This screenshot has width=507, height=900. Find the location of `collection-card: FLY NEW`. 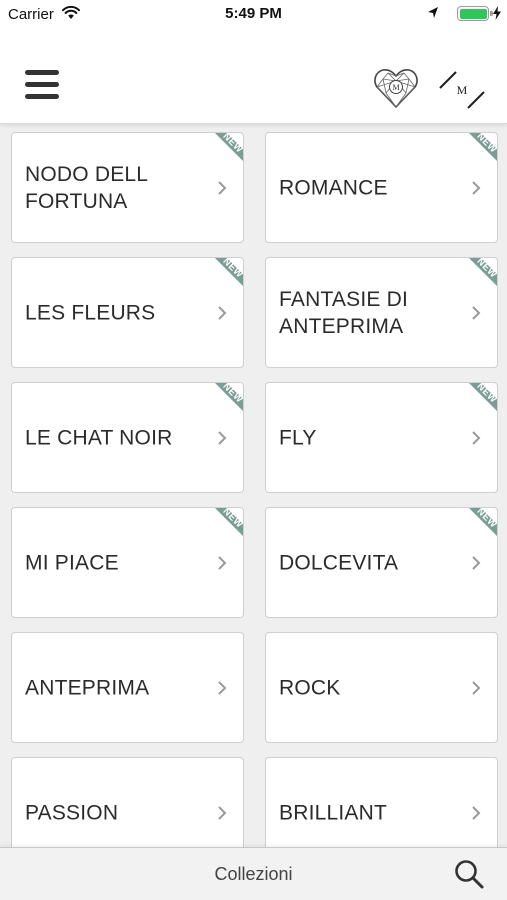

collection-card: FLY NEW is located at coordinates (381, 437).